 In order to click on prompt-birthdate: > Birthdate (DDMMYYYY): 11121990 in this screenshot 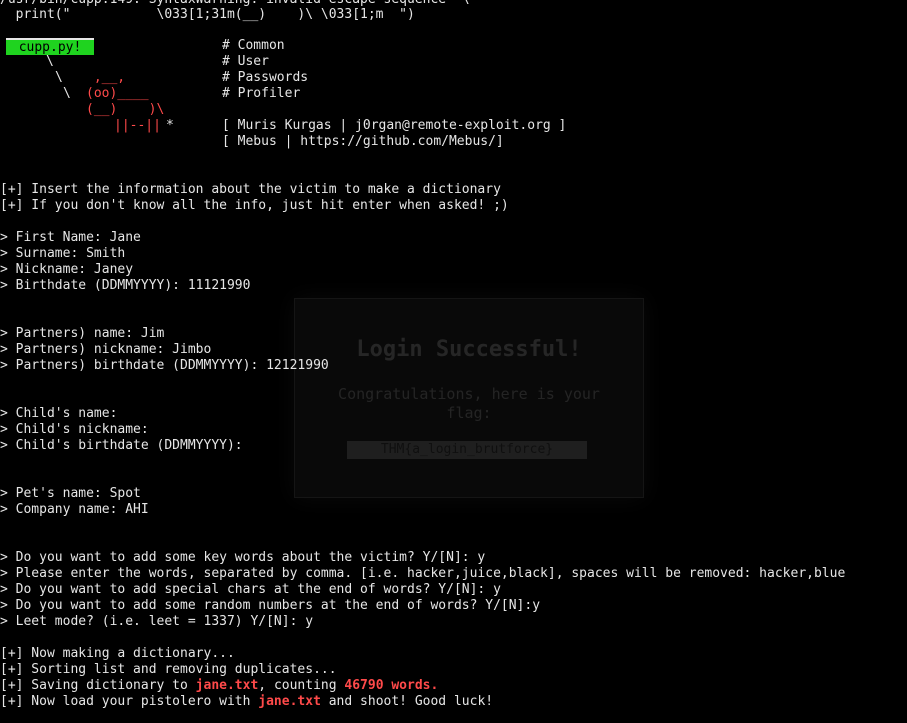, I will do `click(125, 285)`.